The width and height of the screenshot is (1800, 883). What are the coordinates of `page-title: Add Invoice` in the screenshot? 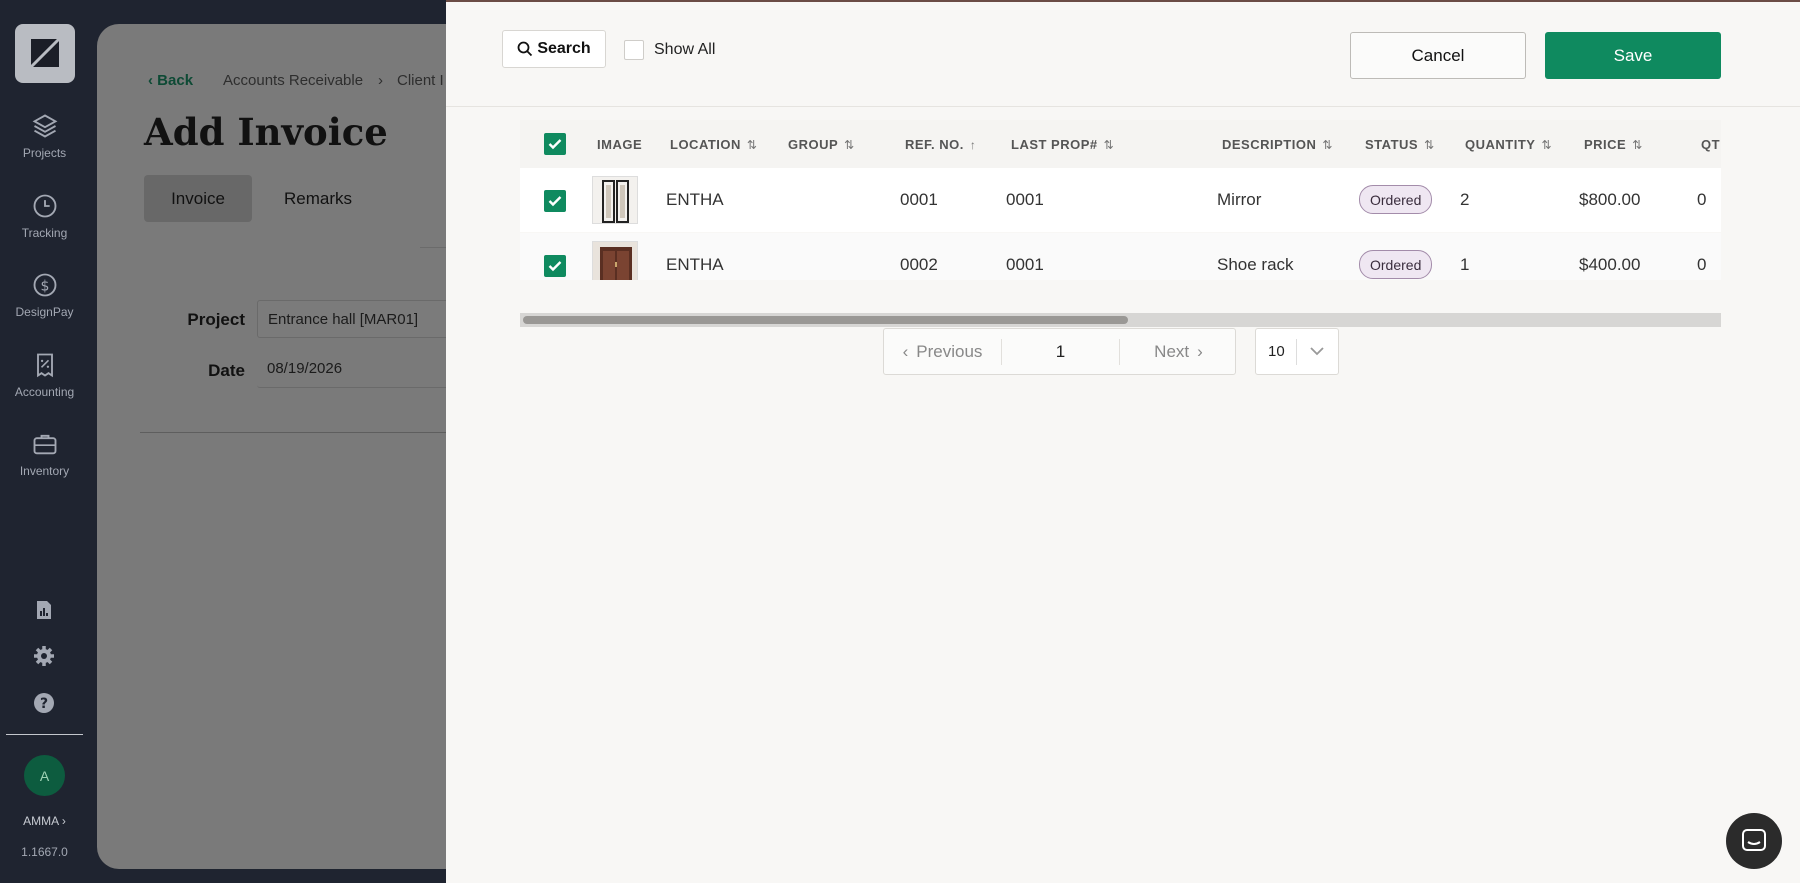 It's located at (266, 132).